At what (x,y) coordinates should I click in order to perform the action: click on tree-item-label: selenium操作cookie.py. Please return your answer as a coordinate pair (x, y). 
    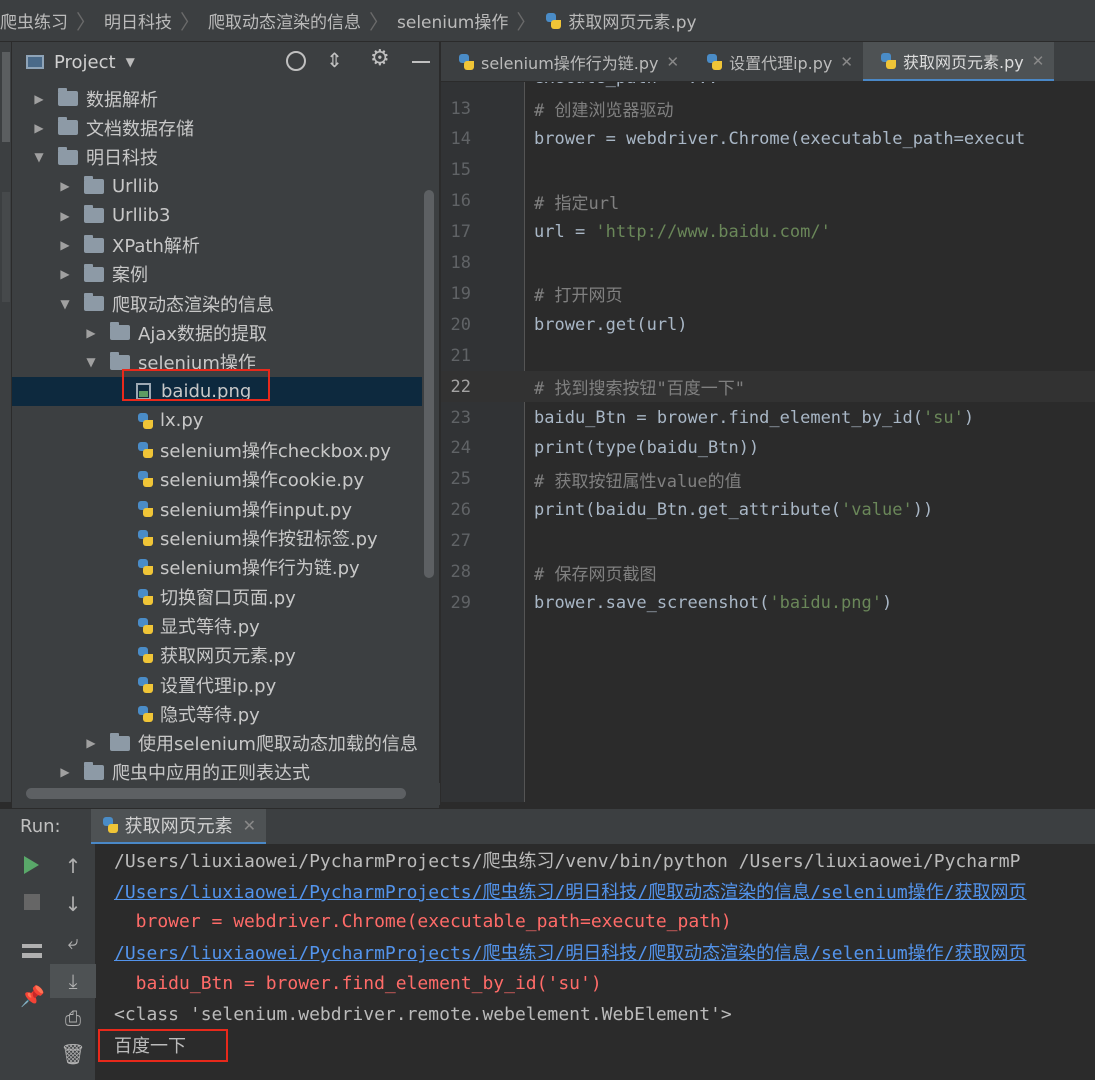
    Looking at the image, I should click on (262, 481).